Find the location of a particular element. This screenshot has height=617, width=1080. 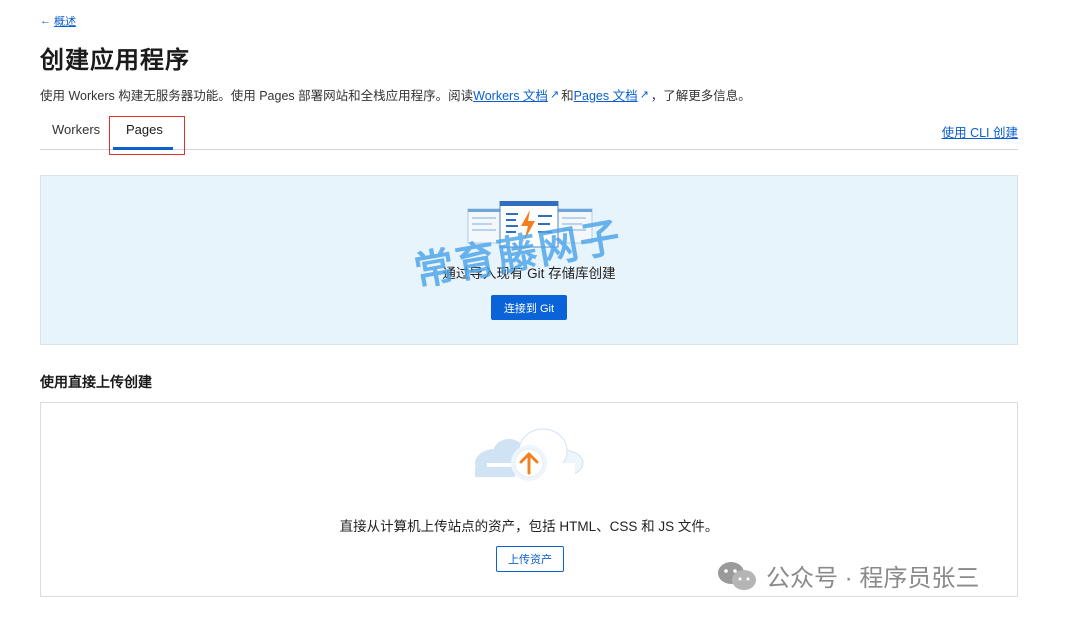

footer-text: 公众号 · 程序员张三 is located at coordinates (873, 578).